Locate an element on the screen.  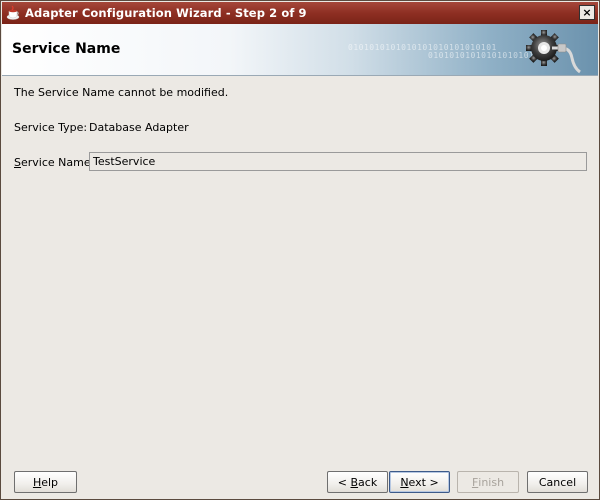
back-button: < Back is located at coordinates (357, 482).